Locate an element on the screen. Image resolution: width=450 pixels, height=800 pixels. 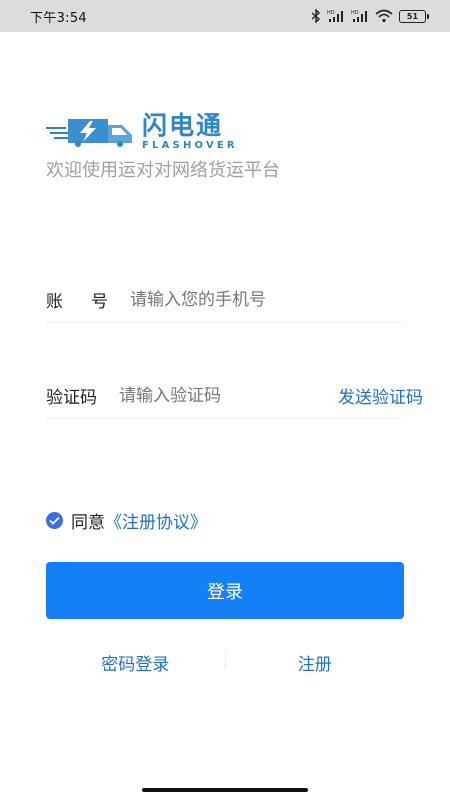
brand-name-cn: 闪电通 is located at coordinates (183, 125).